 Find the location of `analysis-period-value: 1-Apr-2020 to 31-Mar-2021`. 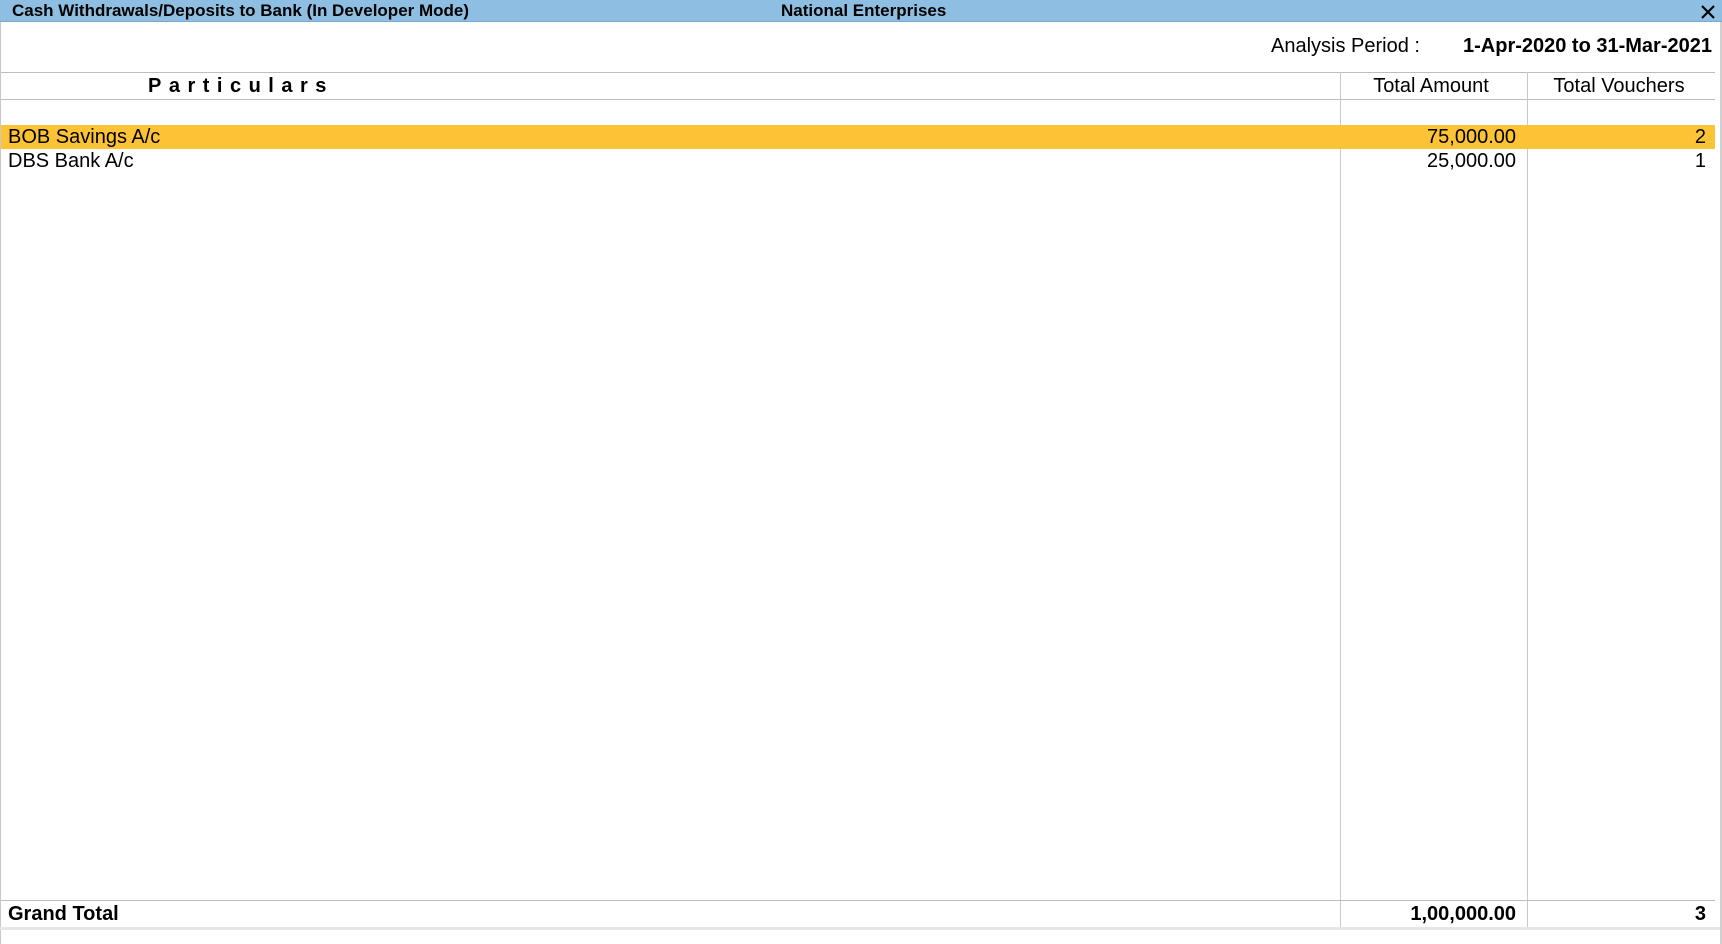

analysis-period-value: 1-Apr-2020 to 31-Mar-2021 is located at coordinates (1587, 46).